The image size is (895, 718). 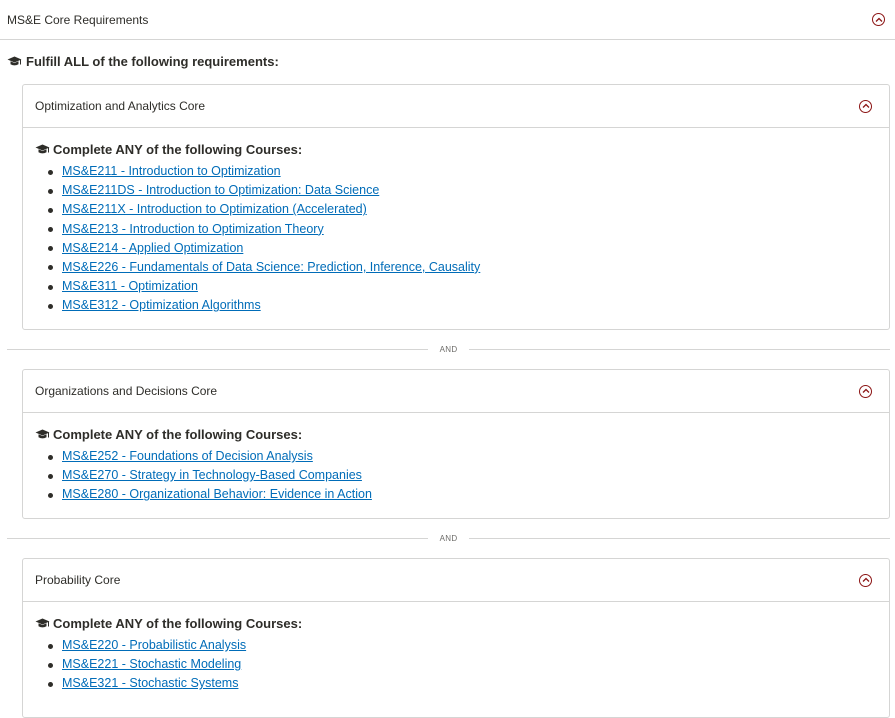 What do you see at coordinates (462, 171) in the screenshot?
I see `list-item: MS&E211 - Introduction to Optimization` at bounding box center [462, 171].